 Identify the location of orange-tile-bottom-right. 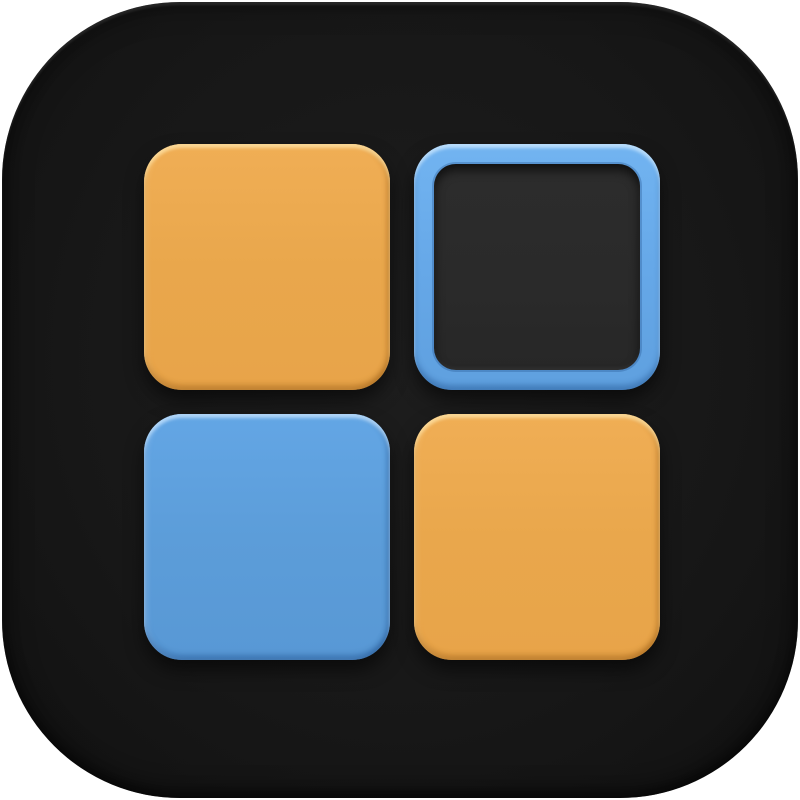
(537, 537).